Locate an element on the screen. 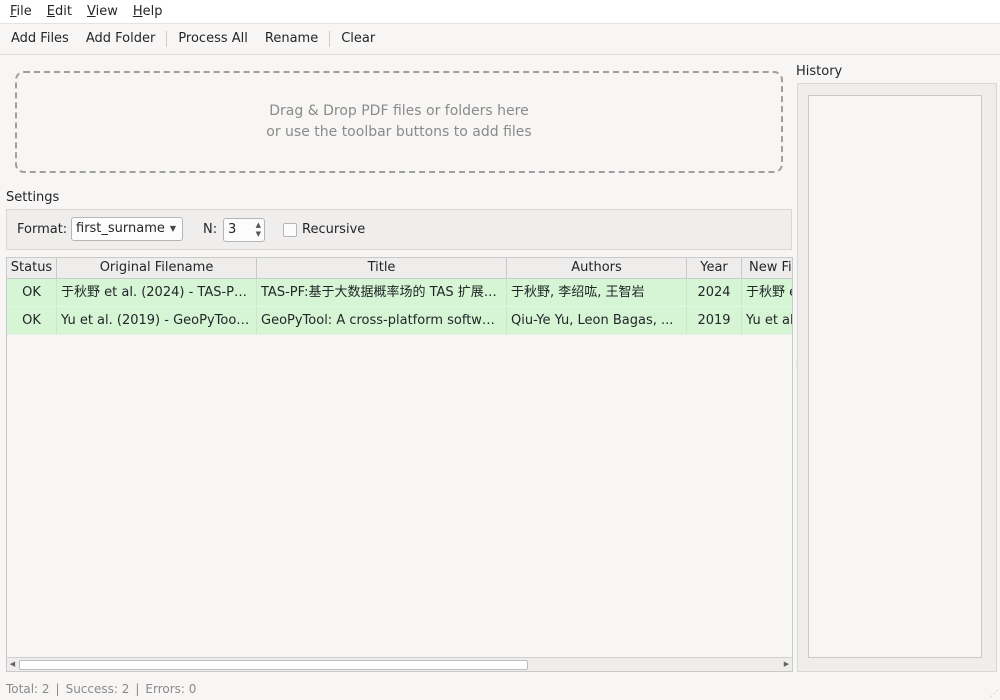 This screenshot has width=1000, height=700. column-header-year: Year is located at coordinates (714, 268).